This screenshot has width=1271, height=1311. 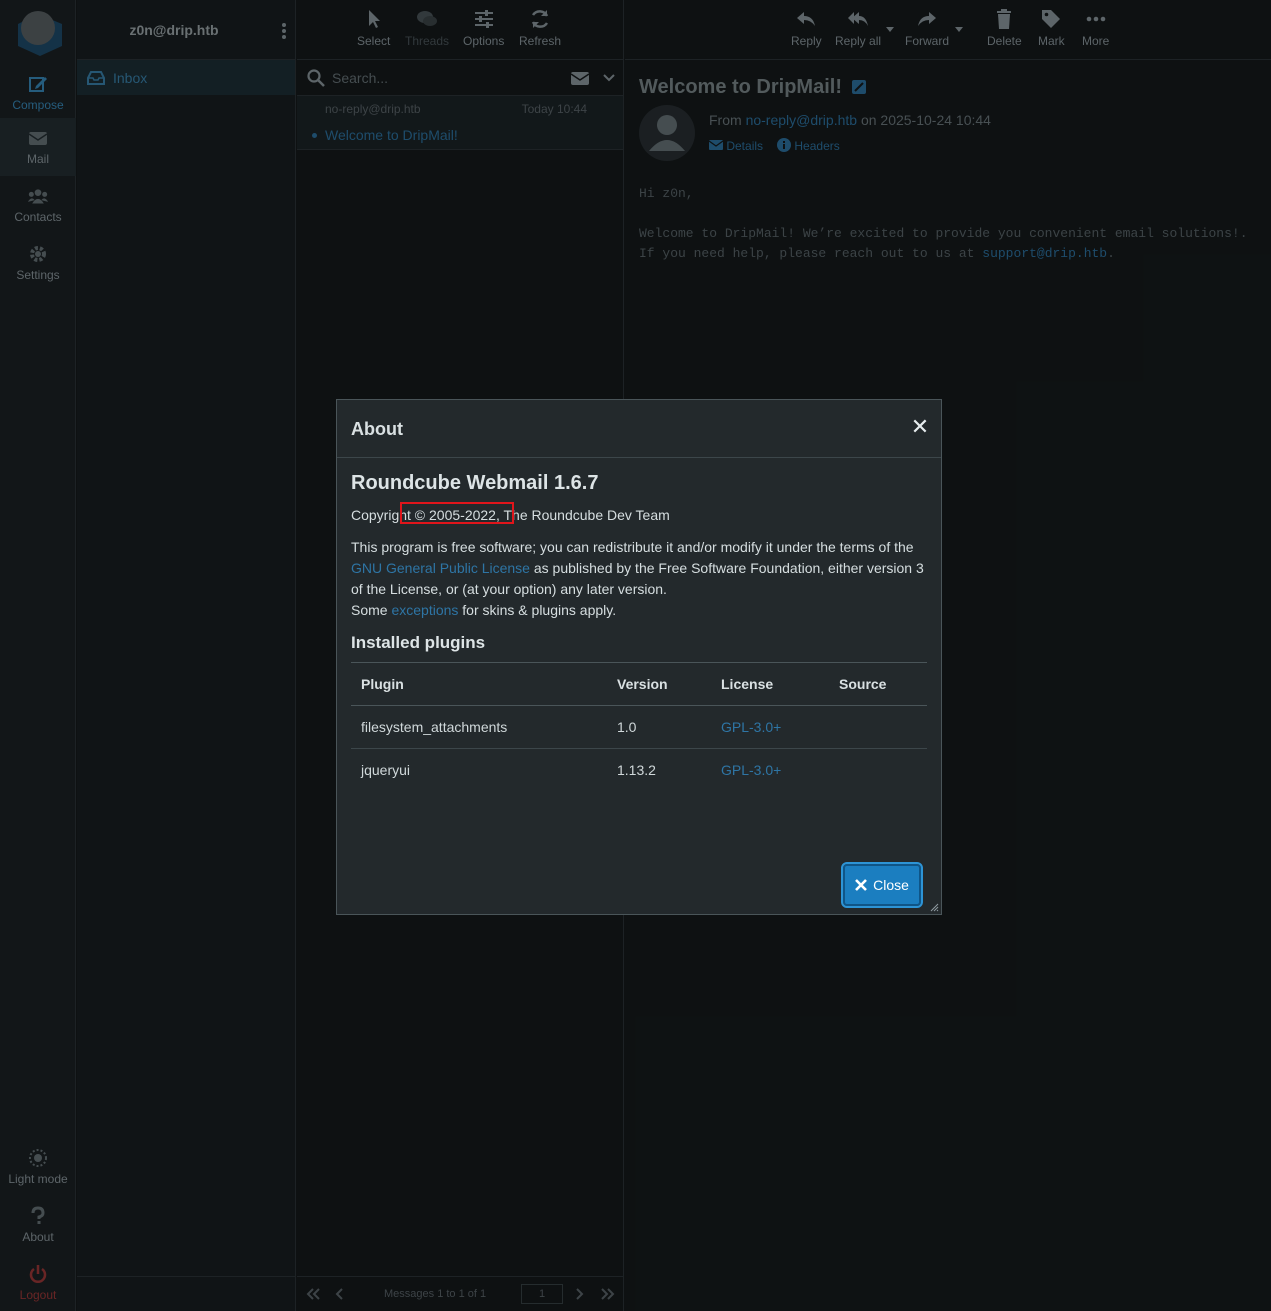 What do you see at coordinates (659, 684) in the screenshot?
I see `column-version: Version` at bounding box center [659, 684].